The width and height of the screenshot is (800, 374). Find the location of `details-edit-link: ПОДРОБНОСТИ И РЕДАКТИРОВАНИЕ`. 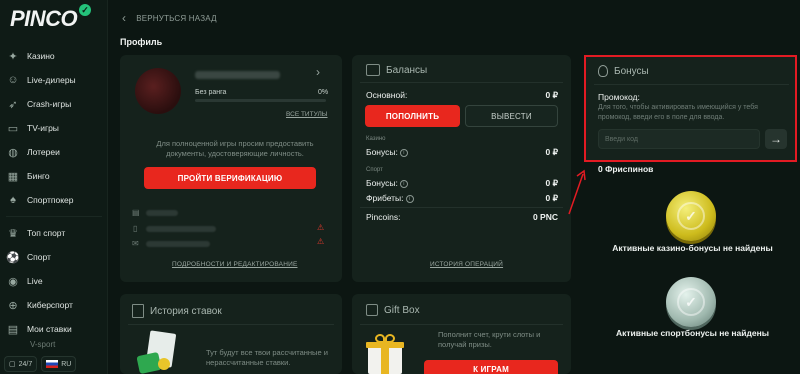

details-edit-link: ПОДРОБНОСТИ И РЕДАКТИРОВАНИЕ is located at coordinates (235, 264).